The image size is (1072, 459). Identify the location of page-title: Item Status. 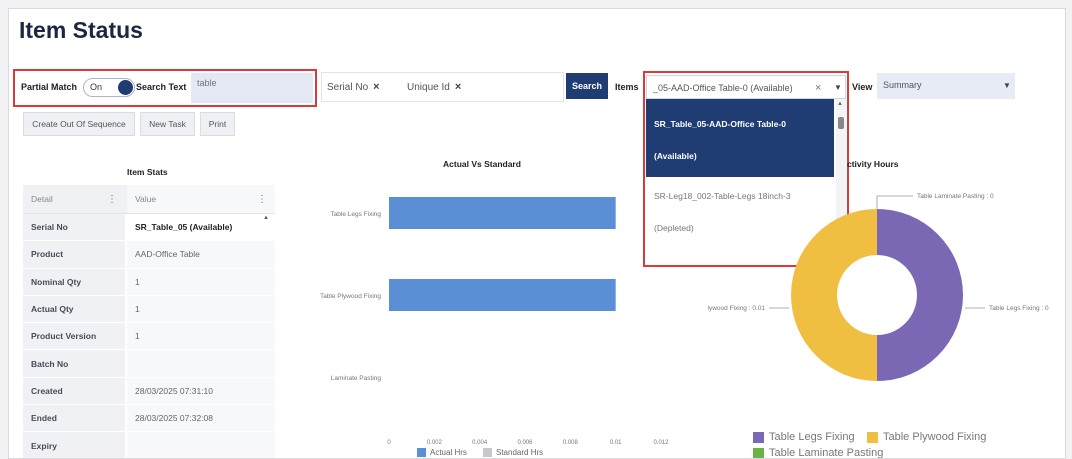
(81, 30).